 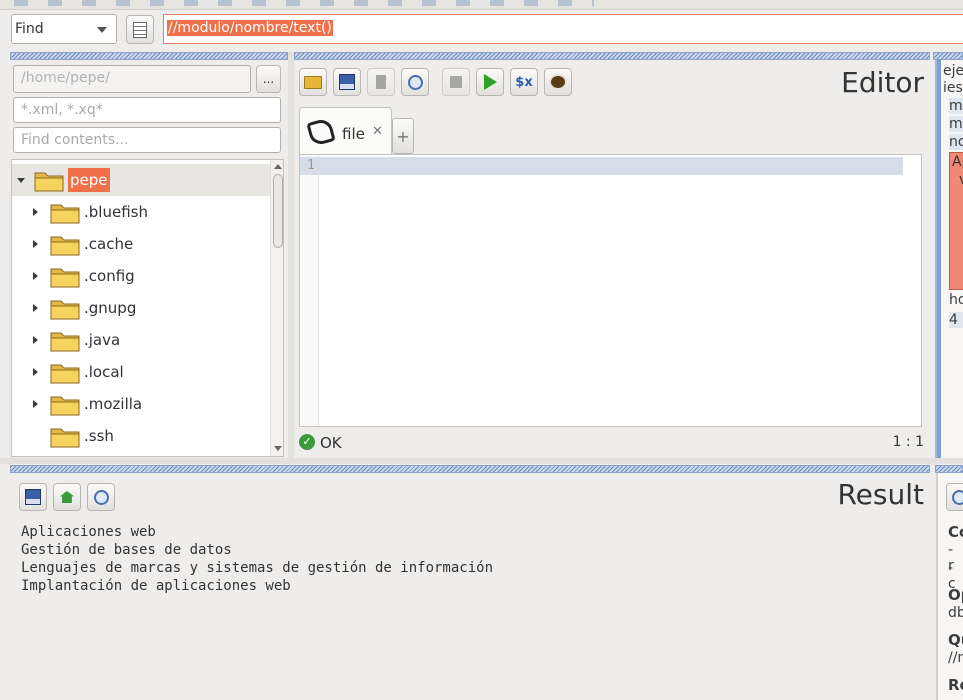 What do you see at coordinates (955, 685) in the screenshot?
I see `info-frag-8: Re` at bounding box center [955, 685].